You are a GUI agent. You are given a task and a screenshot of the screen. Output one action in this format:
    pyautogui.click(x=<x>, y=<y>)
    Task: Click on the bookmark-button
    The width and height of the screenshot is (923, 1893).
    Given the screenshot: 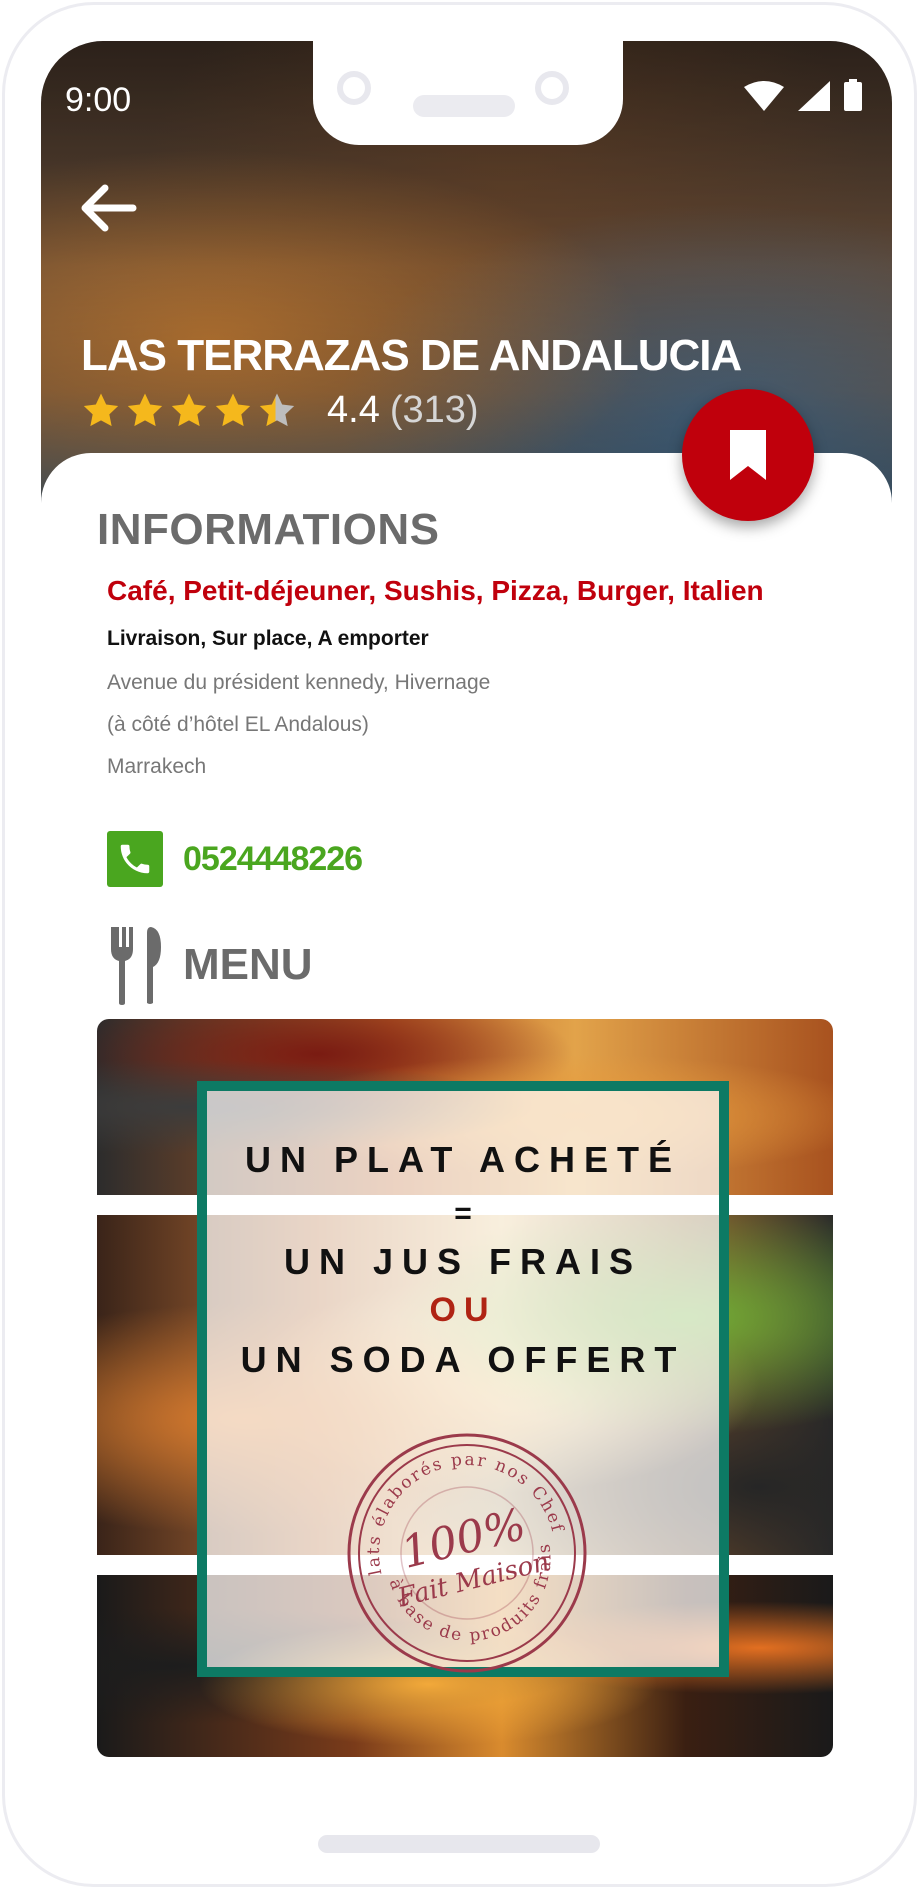 What is the action you would take?
    pyautogui.click(x=748, y=455)
    